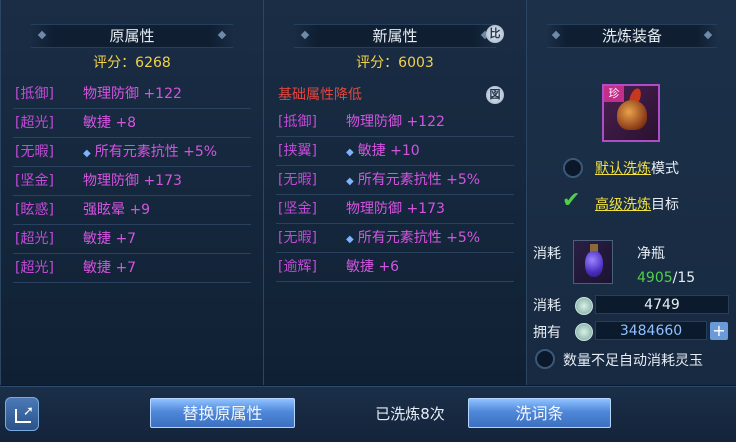 The width and height of the screenshot is (736, 442). Describe the element at coordinates (623, 169) in the screenshot. I see `default-refine-link: 默认洗炼` at that location.